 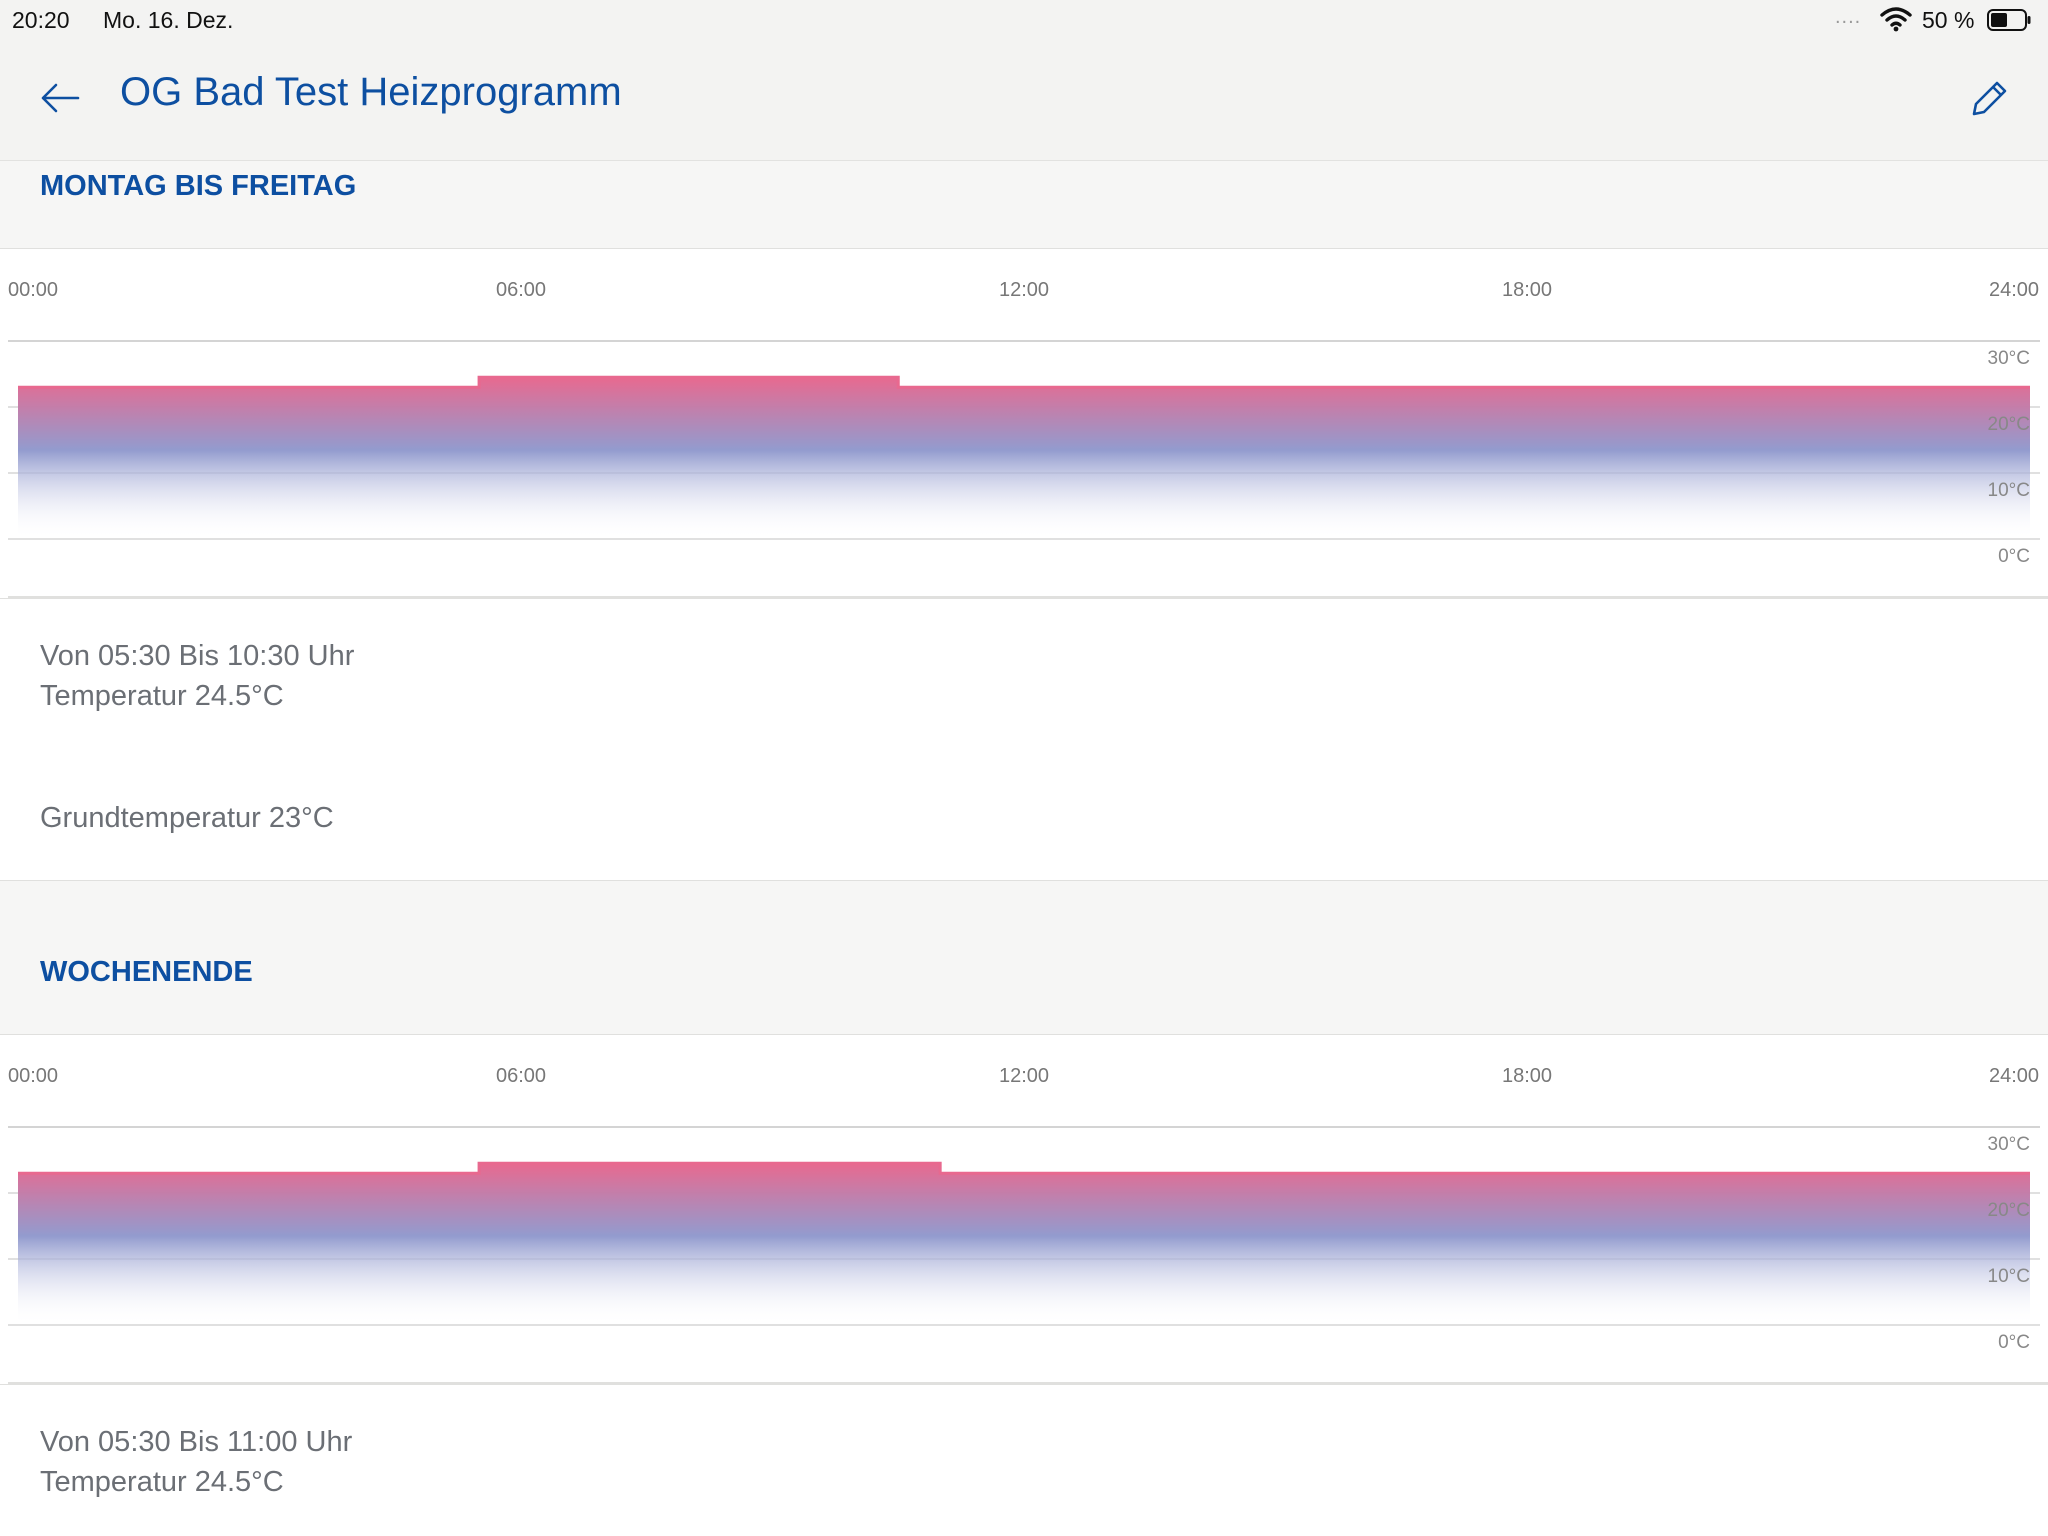 I want to click on navigation-bar: OG Bad Test Heizprogramm, so click(x=1024, y=100).